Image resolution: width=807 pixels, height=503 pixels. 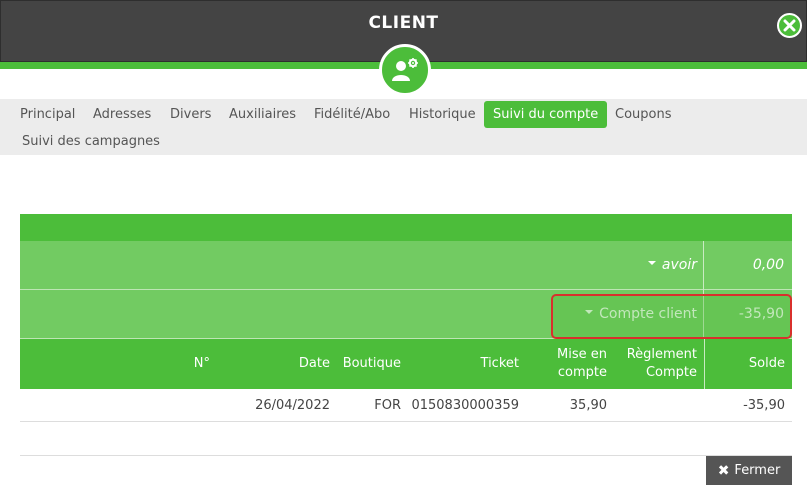 I want to click on tab-auxiliaires: Auxiliaires, so click(x=262, y=114).